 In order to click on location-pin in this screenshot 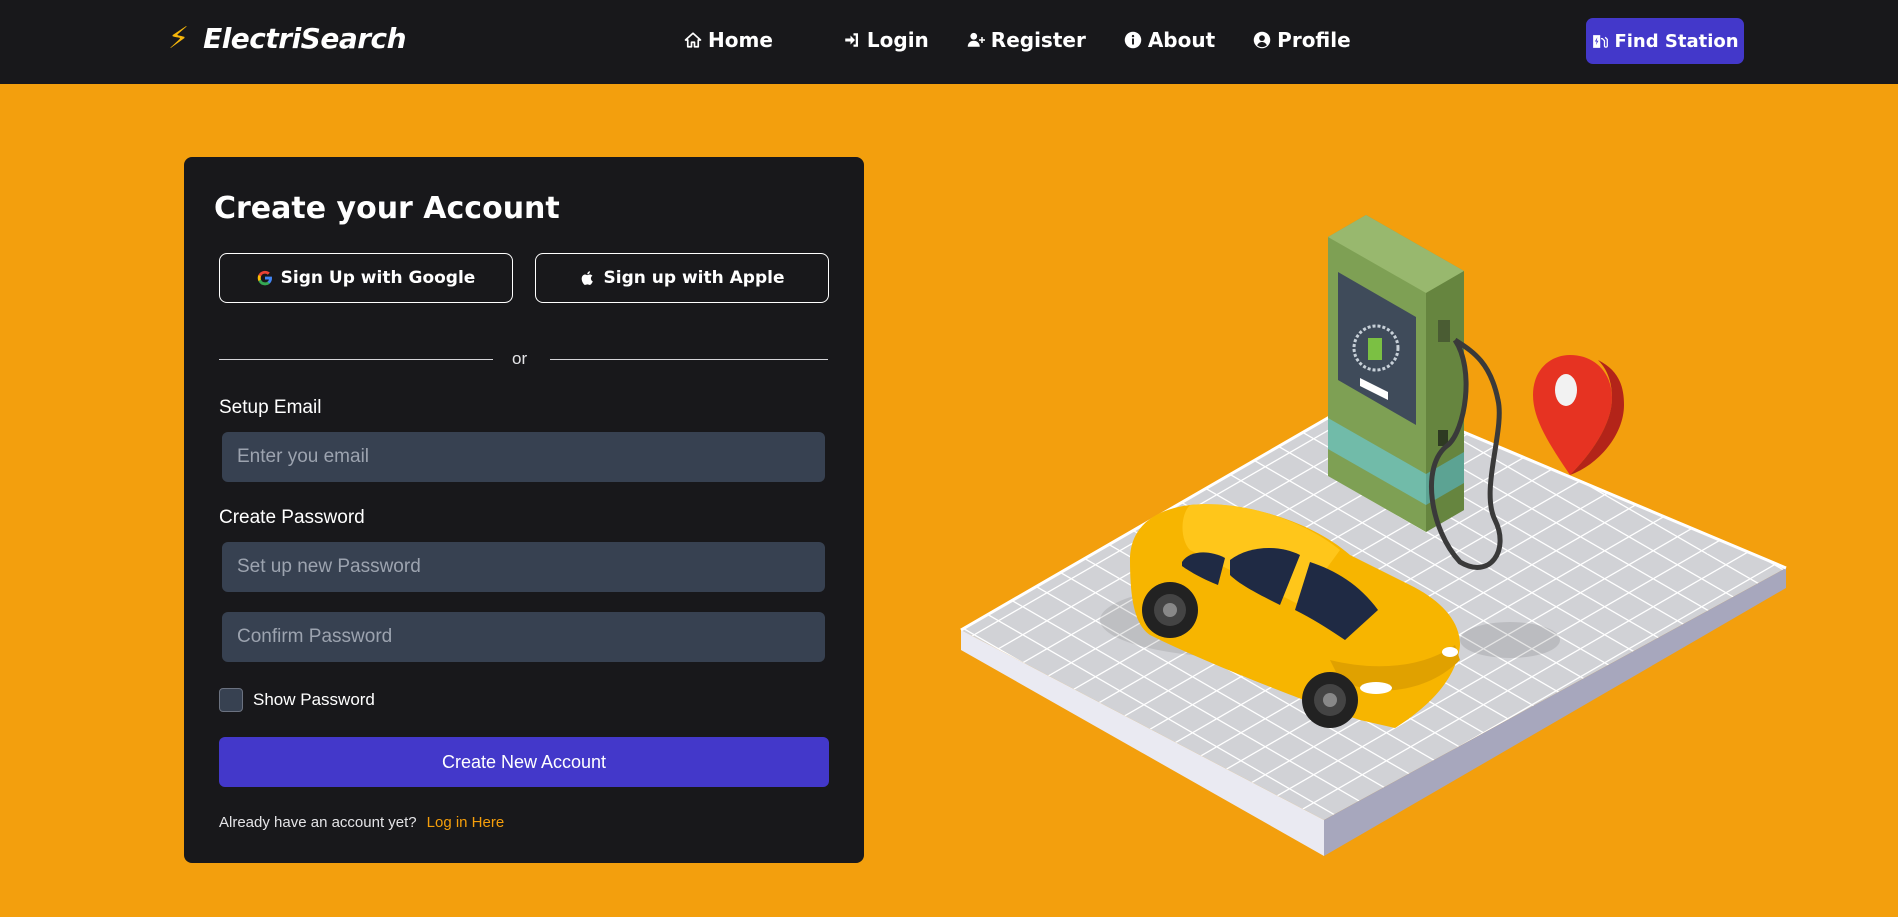, I will do `click(1578, 415)`.